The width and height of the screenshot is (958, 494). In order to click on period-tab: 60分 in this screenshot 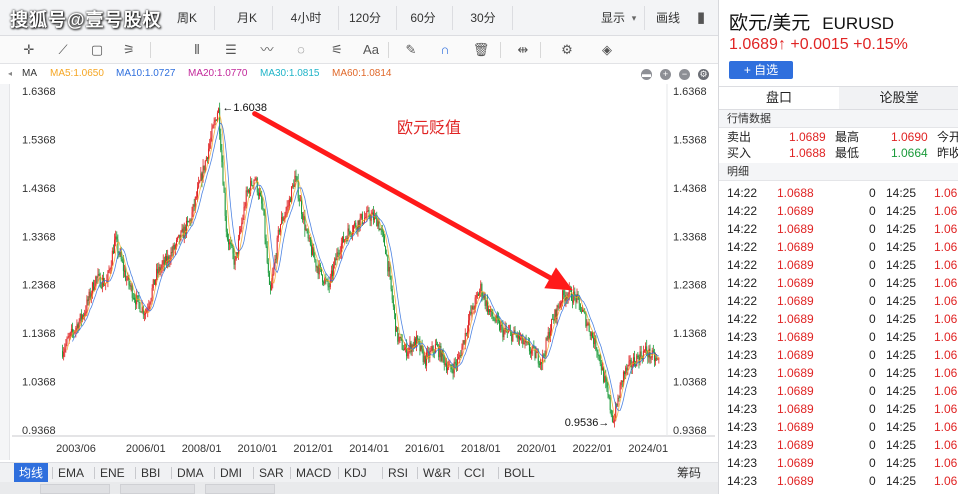, I will do `click(423, 18)`.